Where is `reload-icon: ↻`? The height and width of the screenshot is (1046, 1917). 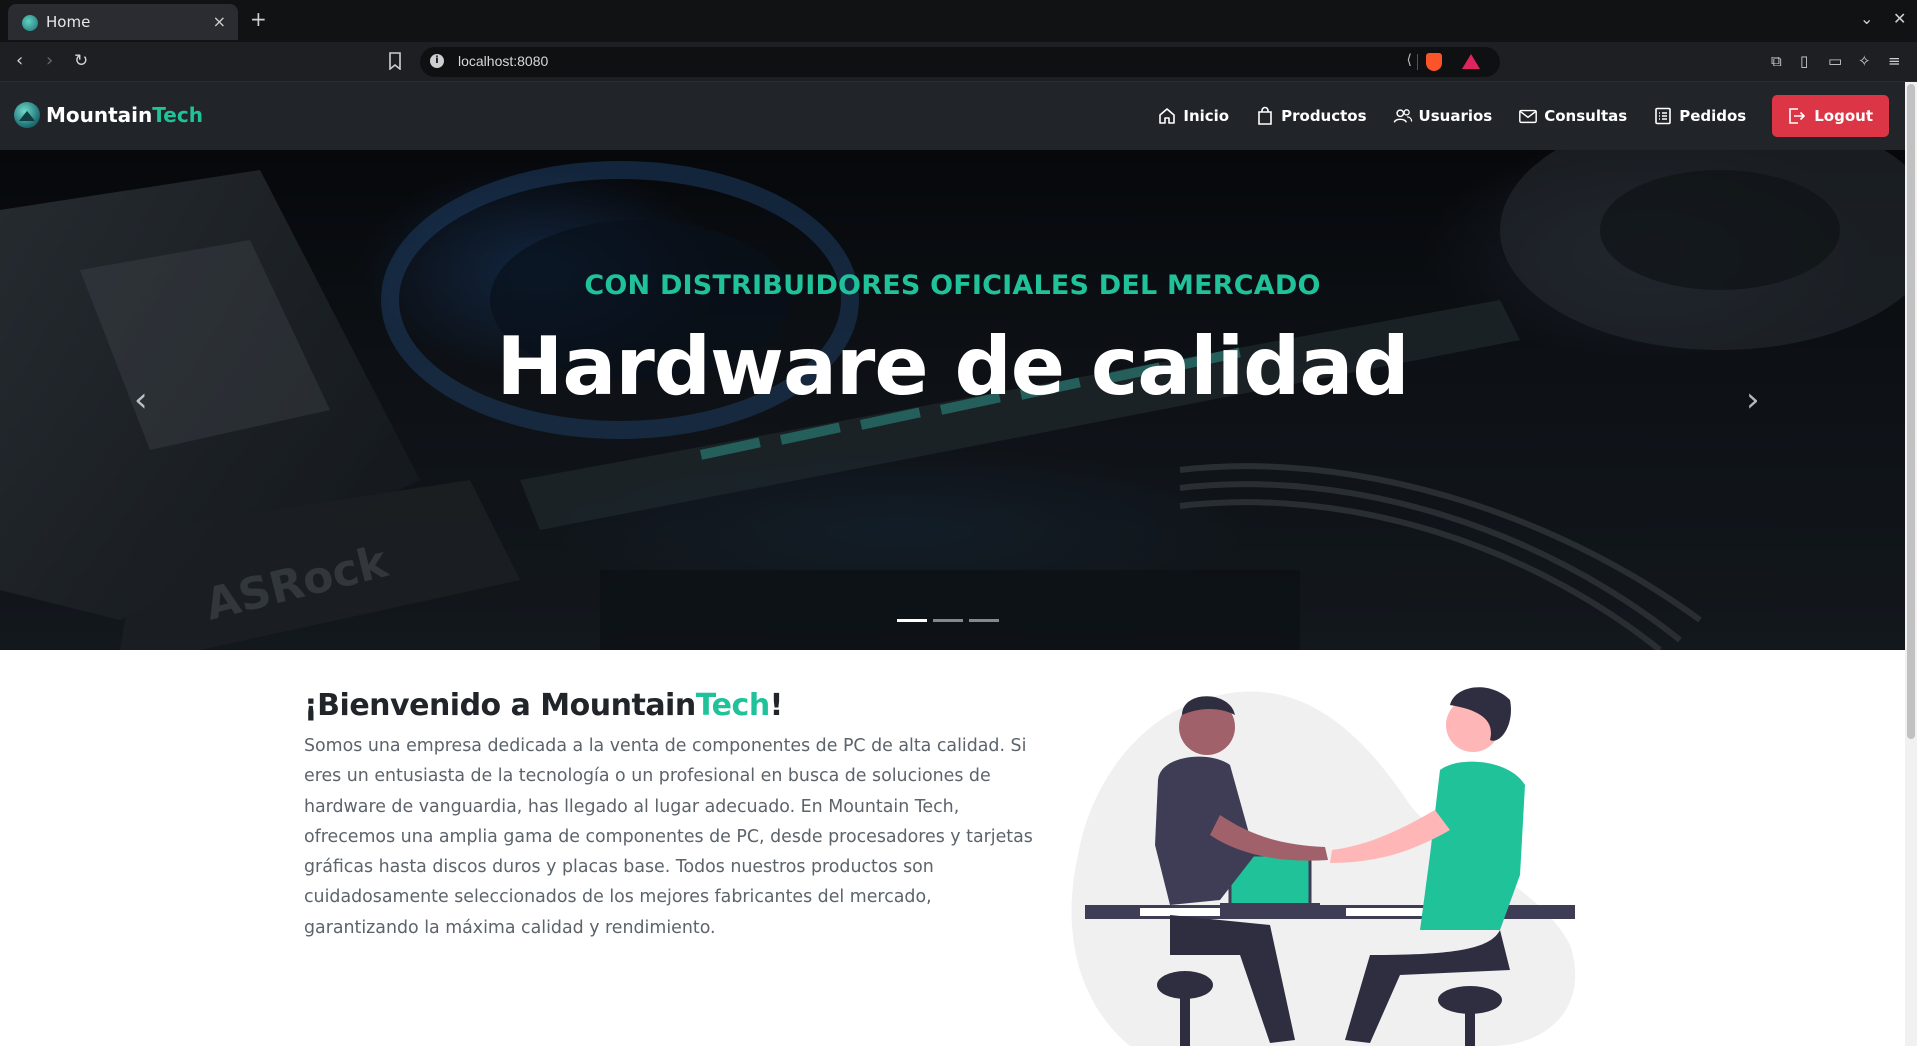 reload-icon: ↻ is located at coordinates (81, 61).